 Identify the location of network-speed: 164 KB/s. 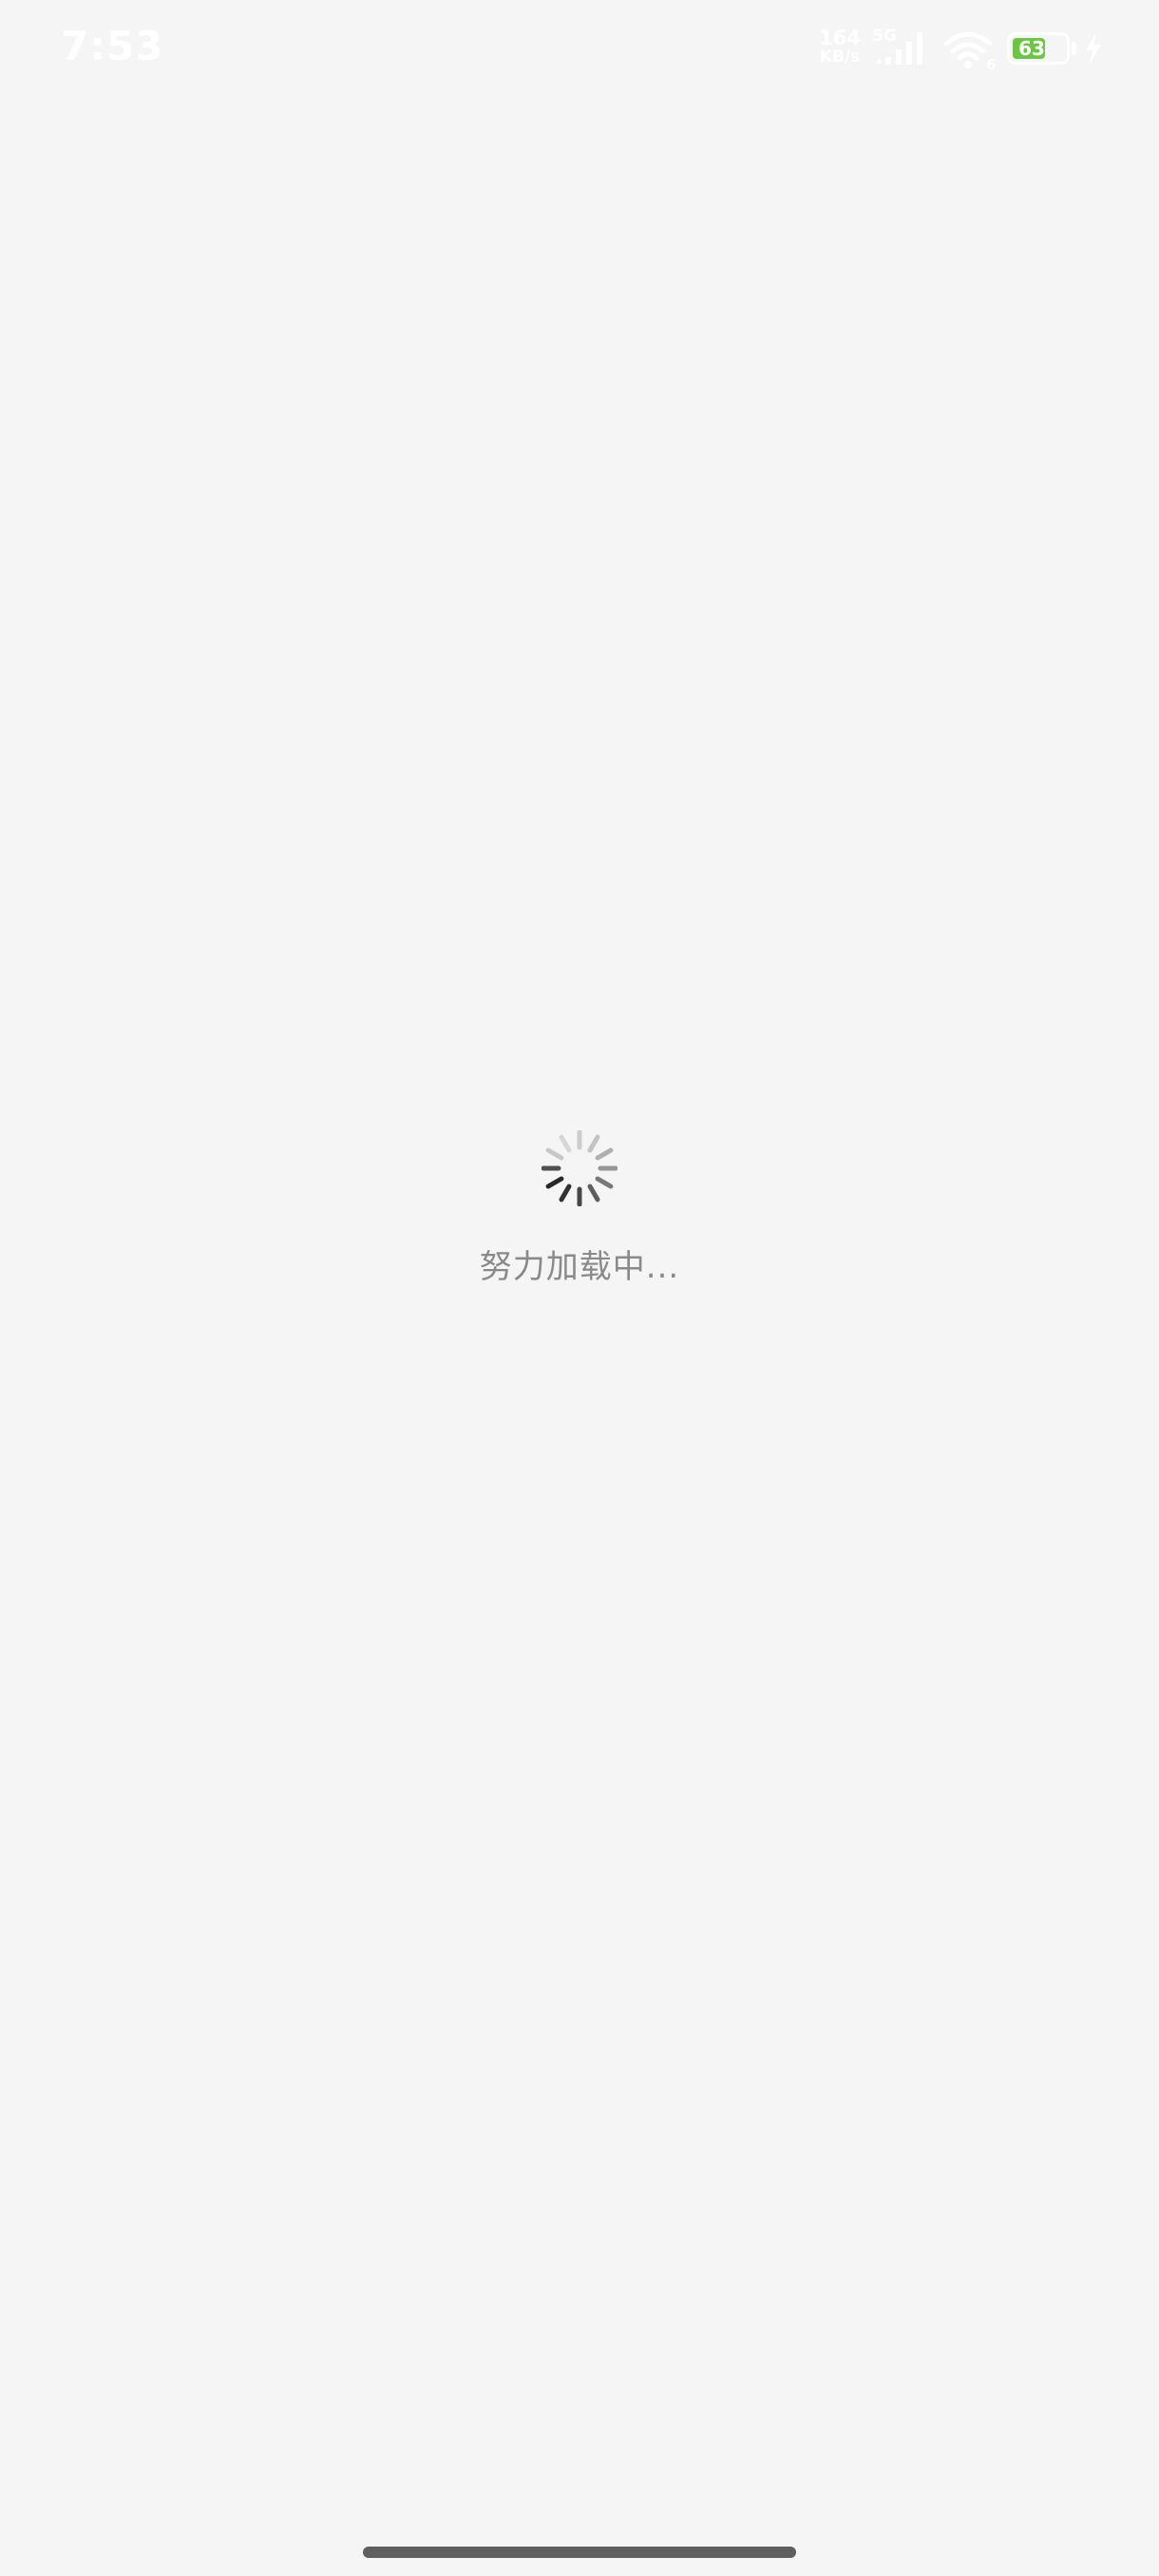
(839, 47).